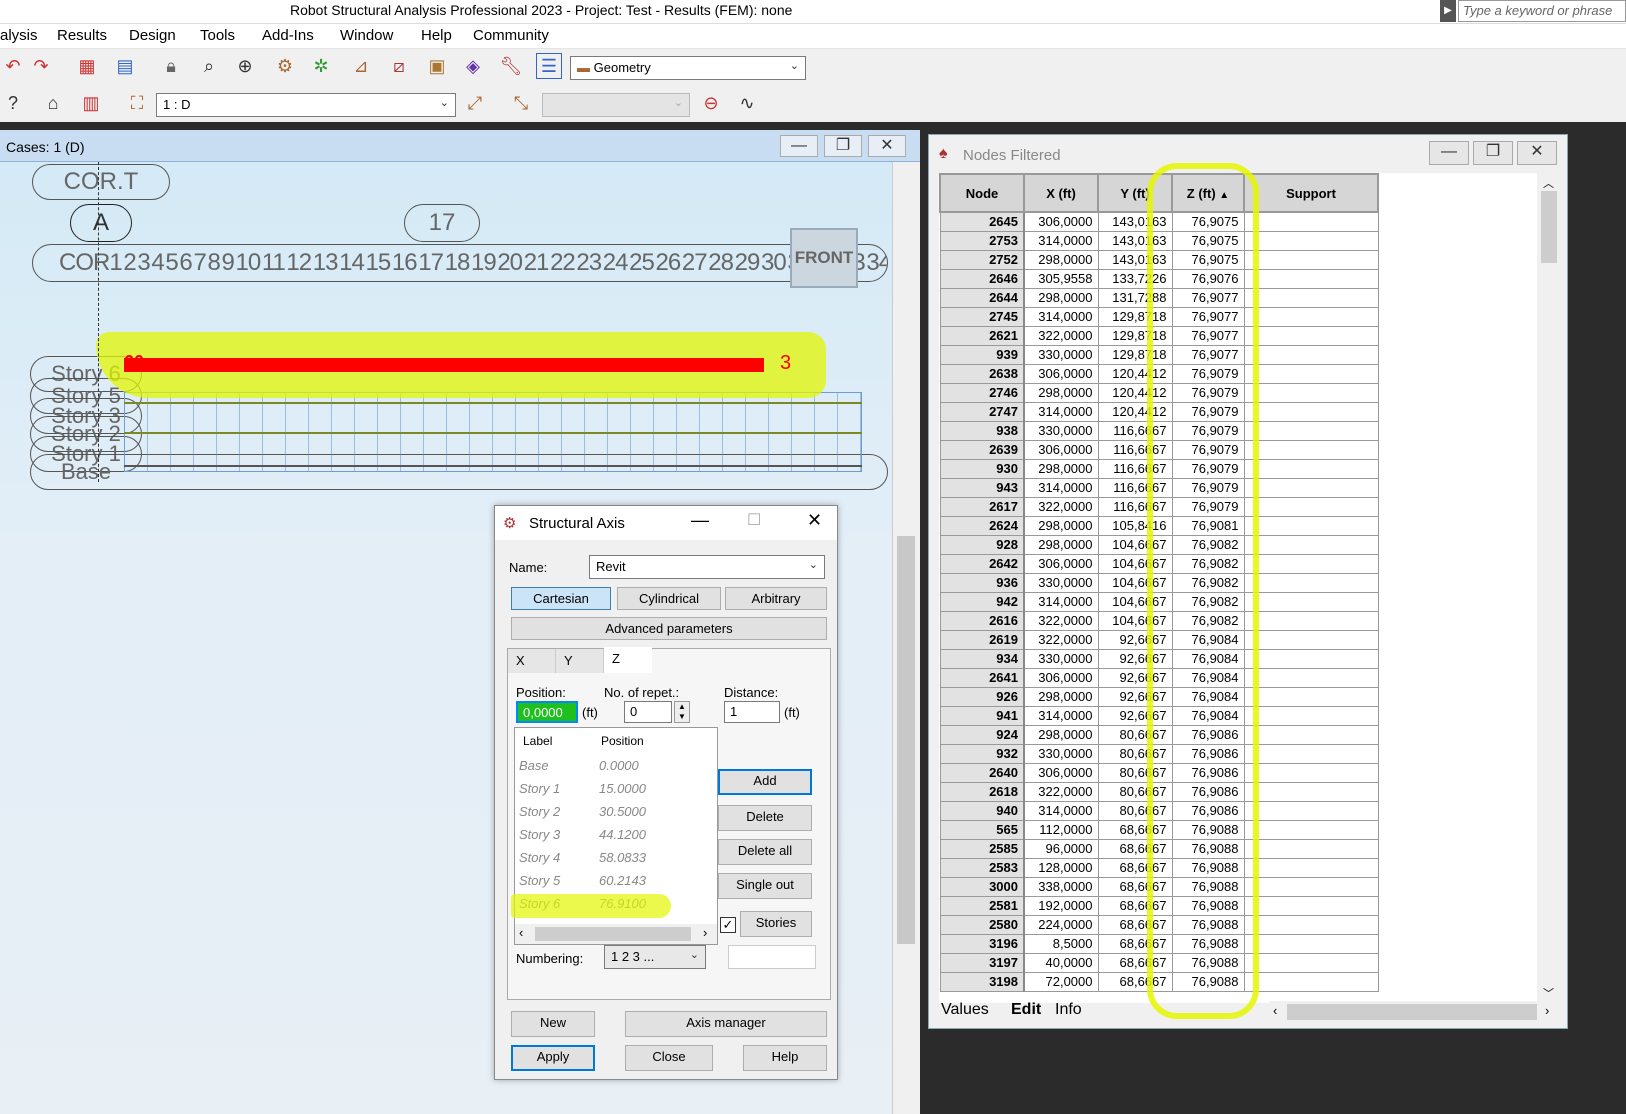 Image resolution: width=1626 pixels, height=1114 pixels. Describe the element at coordinates (511, 66) in the screenshot. I see `settings-wrench-icon: 🔧︎` at that location.